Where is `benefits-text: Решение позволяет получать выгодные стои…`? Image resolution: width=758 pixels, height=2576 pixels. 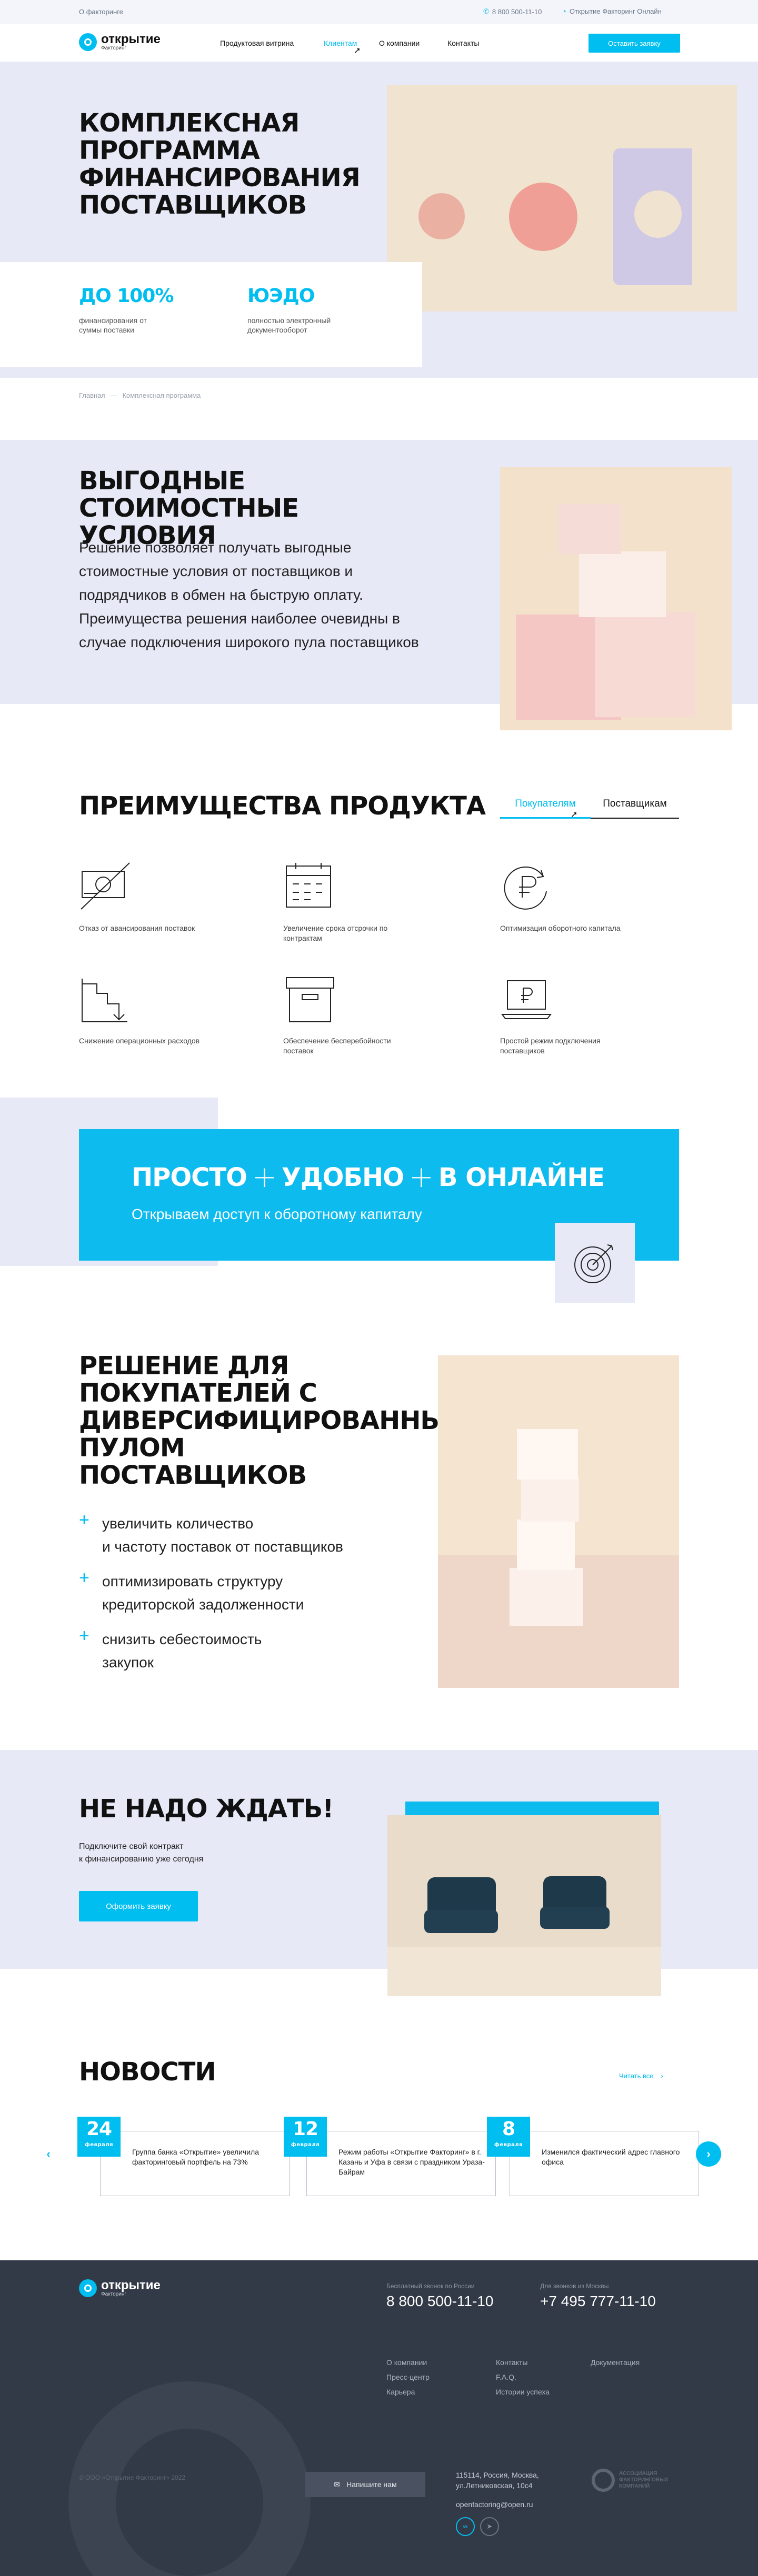
benefits-text: Решение позволяет получать выгодные стои… is located at coordinates (249, 595).